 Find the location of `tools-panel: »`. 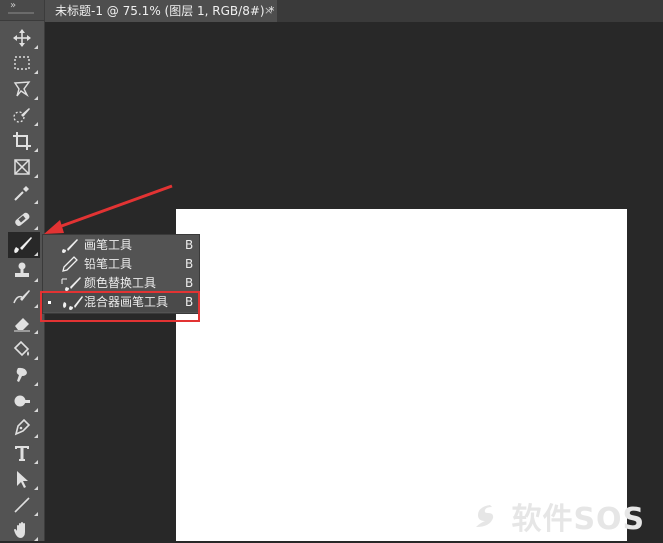

tools-panel: » is located at coordinates (22, 270).